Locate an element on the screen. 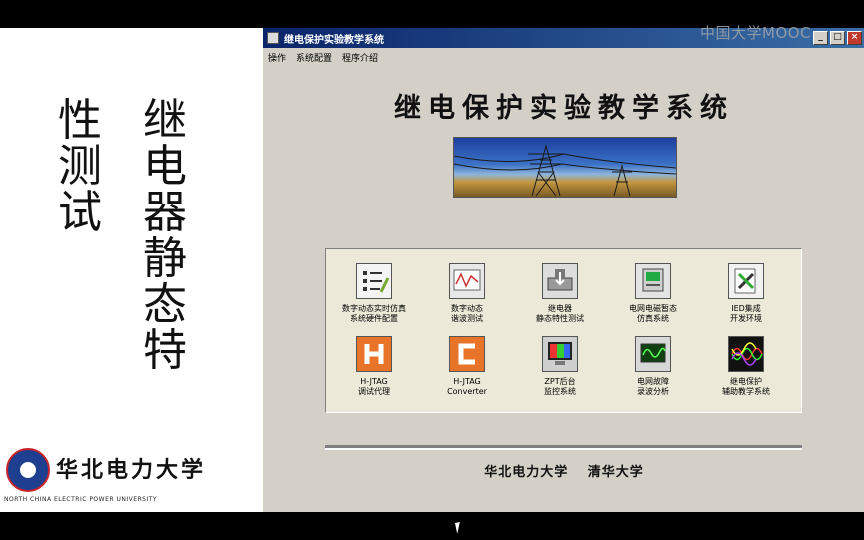  university-emblem-icon is located at coordinates (28, 470).